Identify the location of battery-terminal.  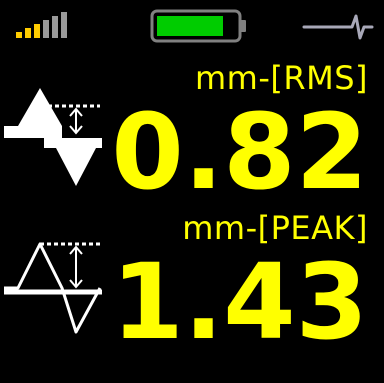
(243, 26).